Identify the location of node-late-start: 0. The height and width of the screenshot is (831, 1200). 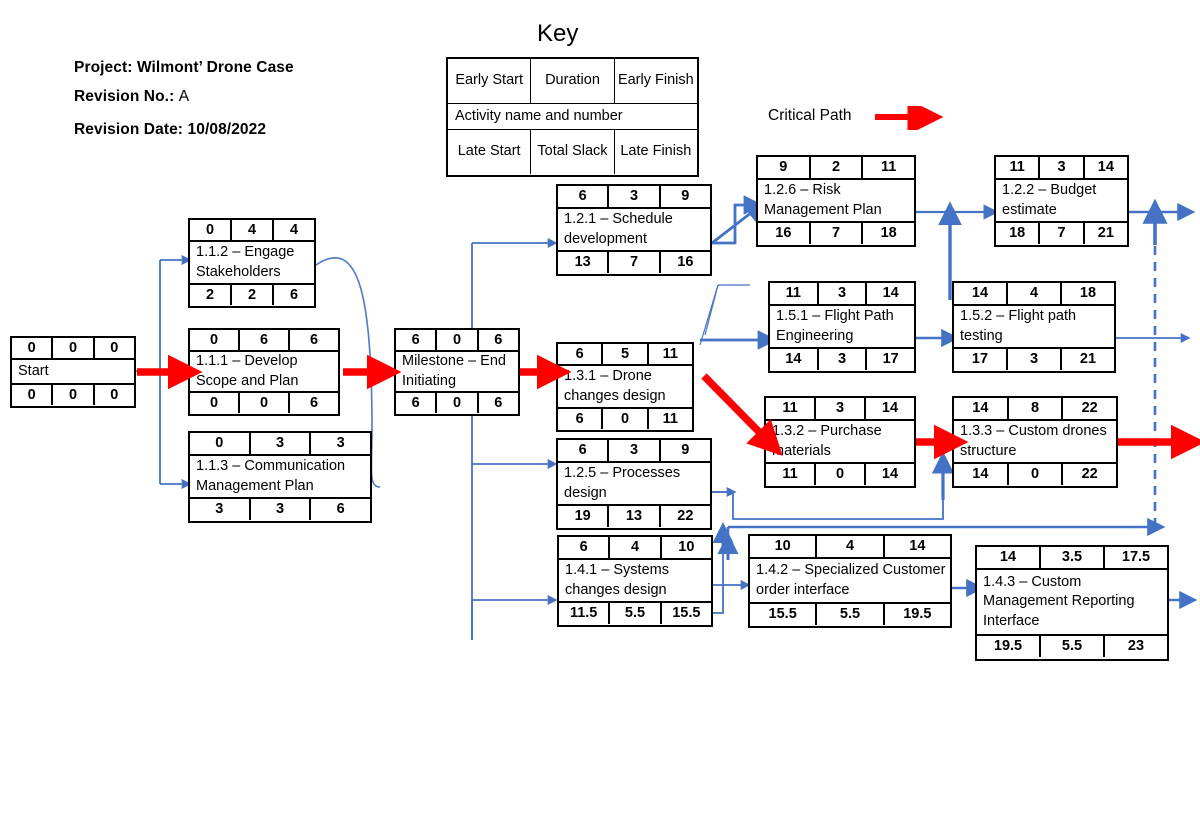
(215, 403).